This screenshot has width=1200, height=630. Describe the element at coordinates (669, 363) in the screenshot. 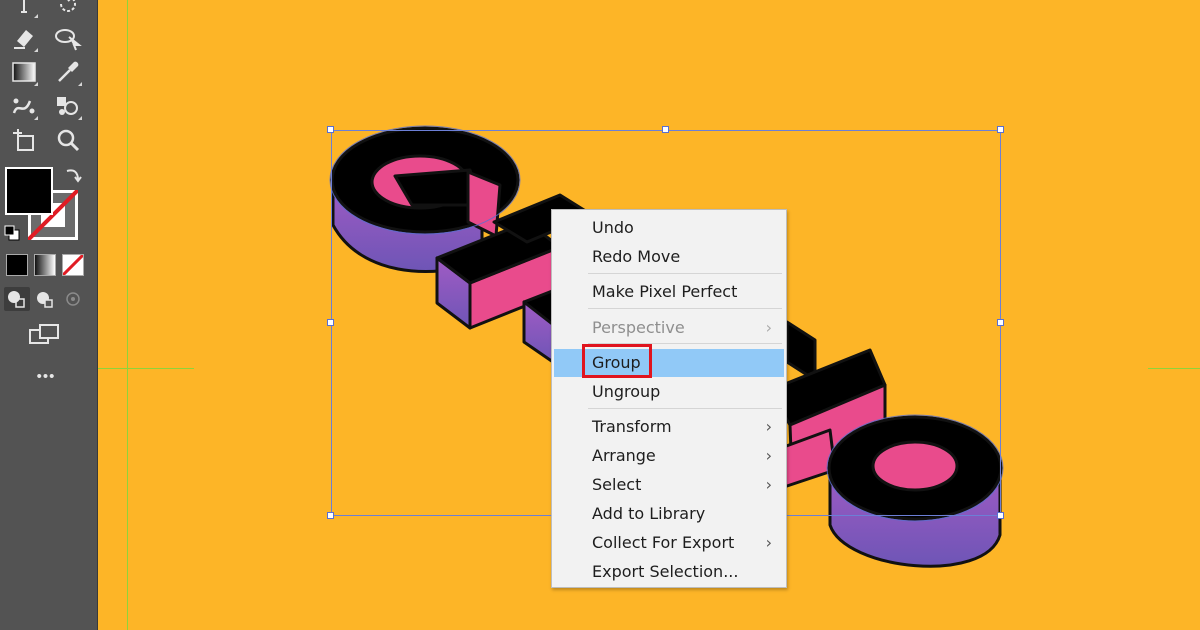

I see `menu-item-group: Group` at that location.